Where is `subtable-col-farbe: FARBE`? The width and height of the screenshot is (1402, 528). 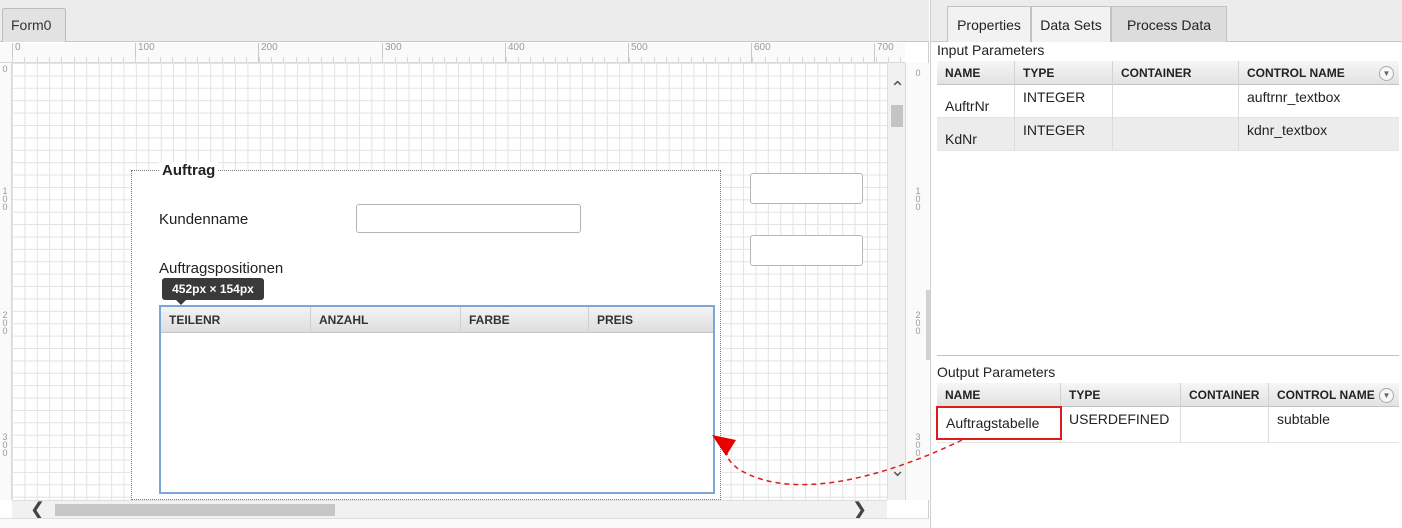
subtable-col-farbe: FARBE is located at coordinates (525, 320).